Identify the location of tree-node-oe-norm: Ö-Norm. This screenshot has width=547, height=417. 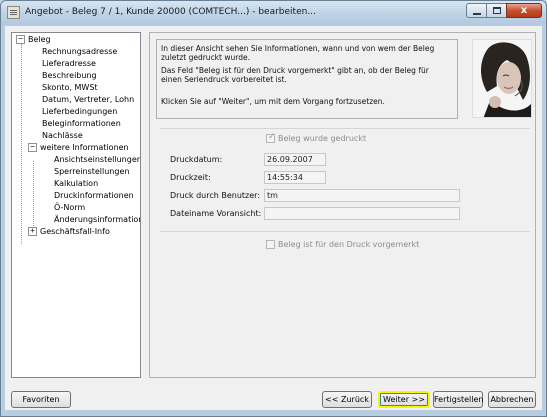
(62, 207).